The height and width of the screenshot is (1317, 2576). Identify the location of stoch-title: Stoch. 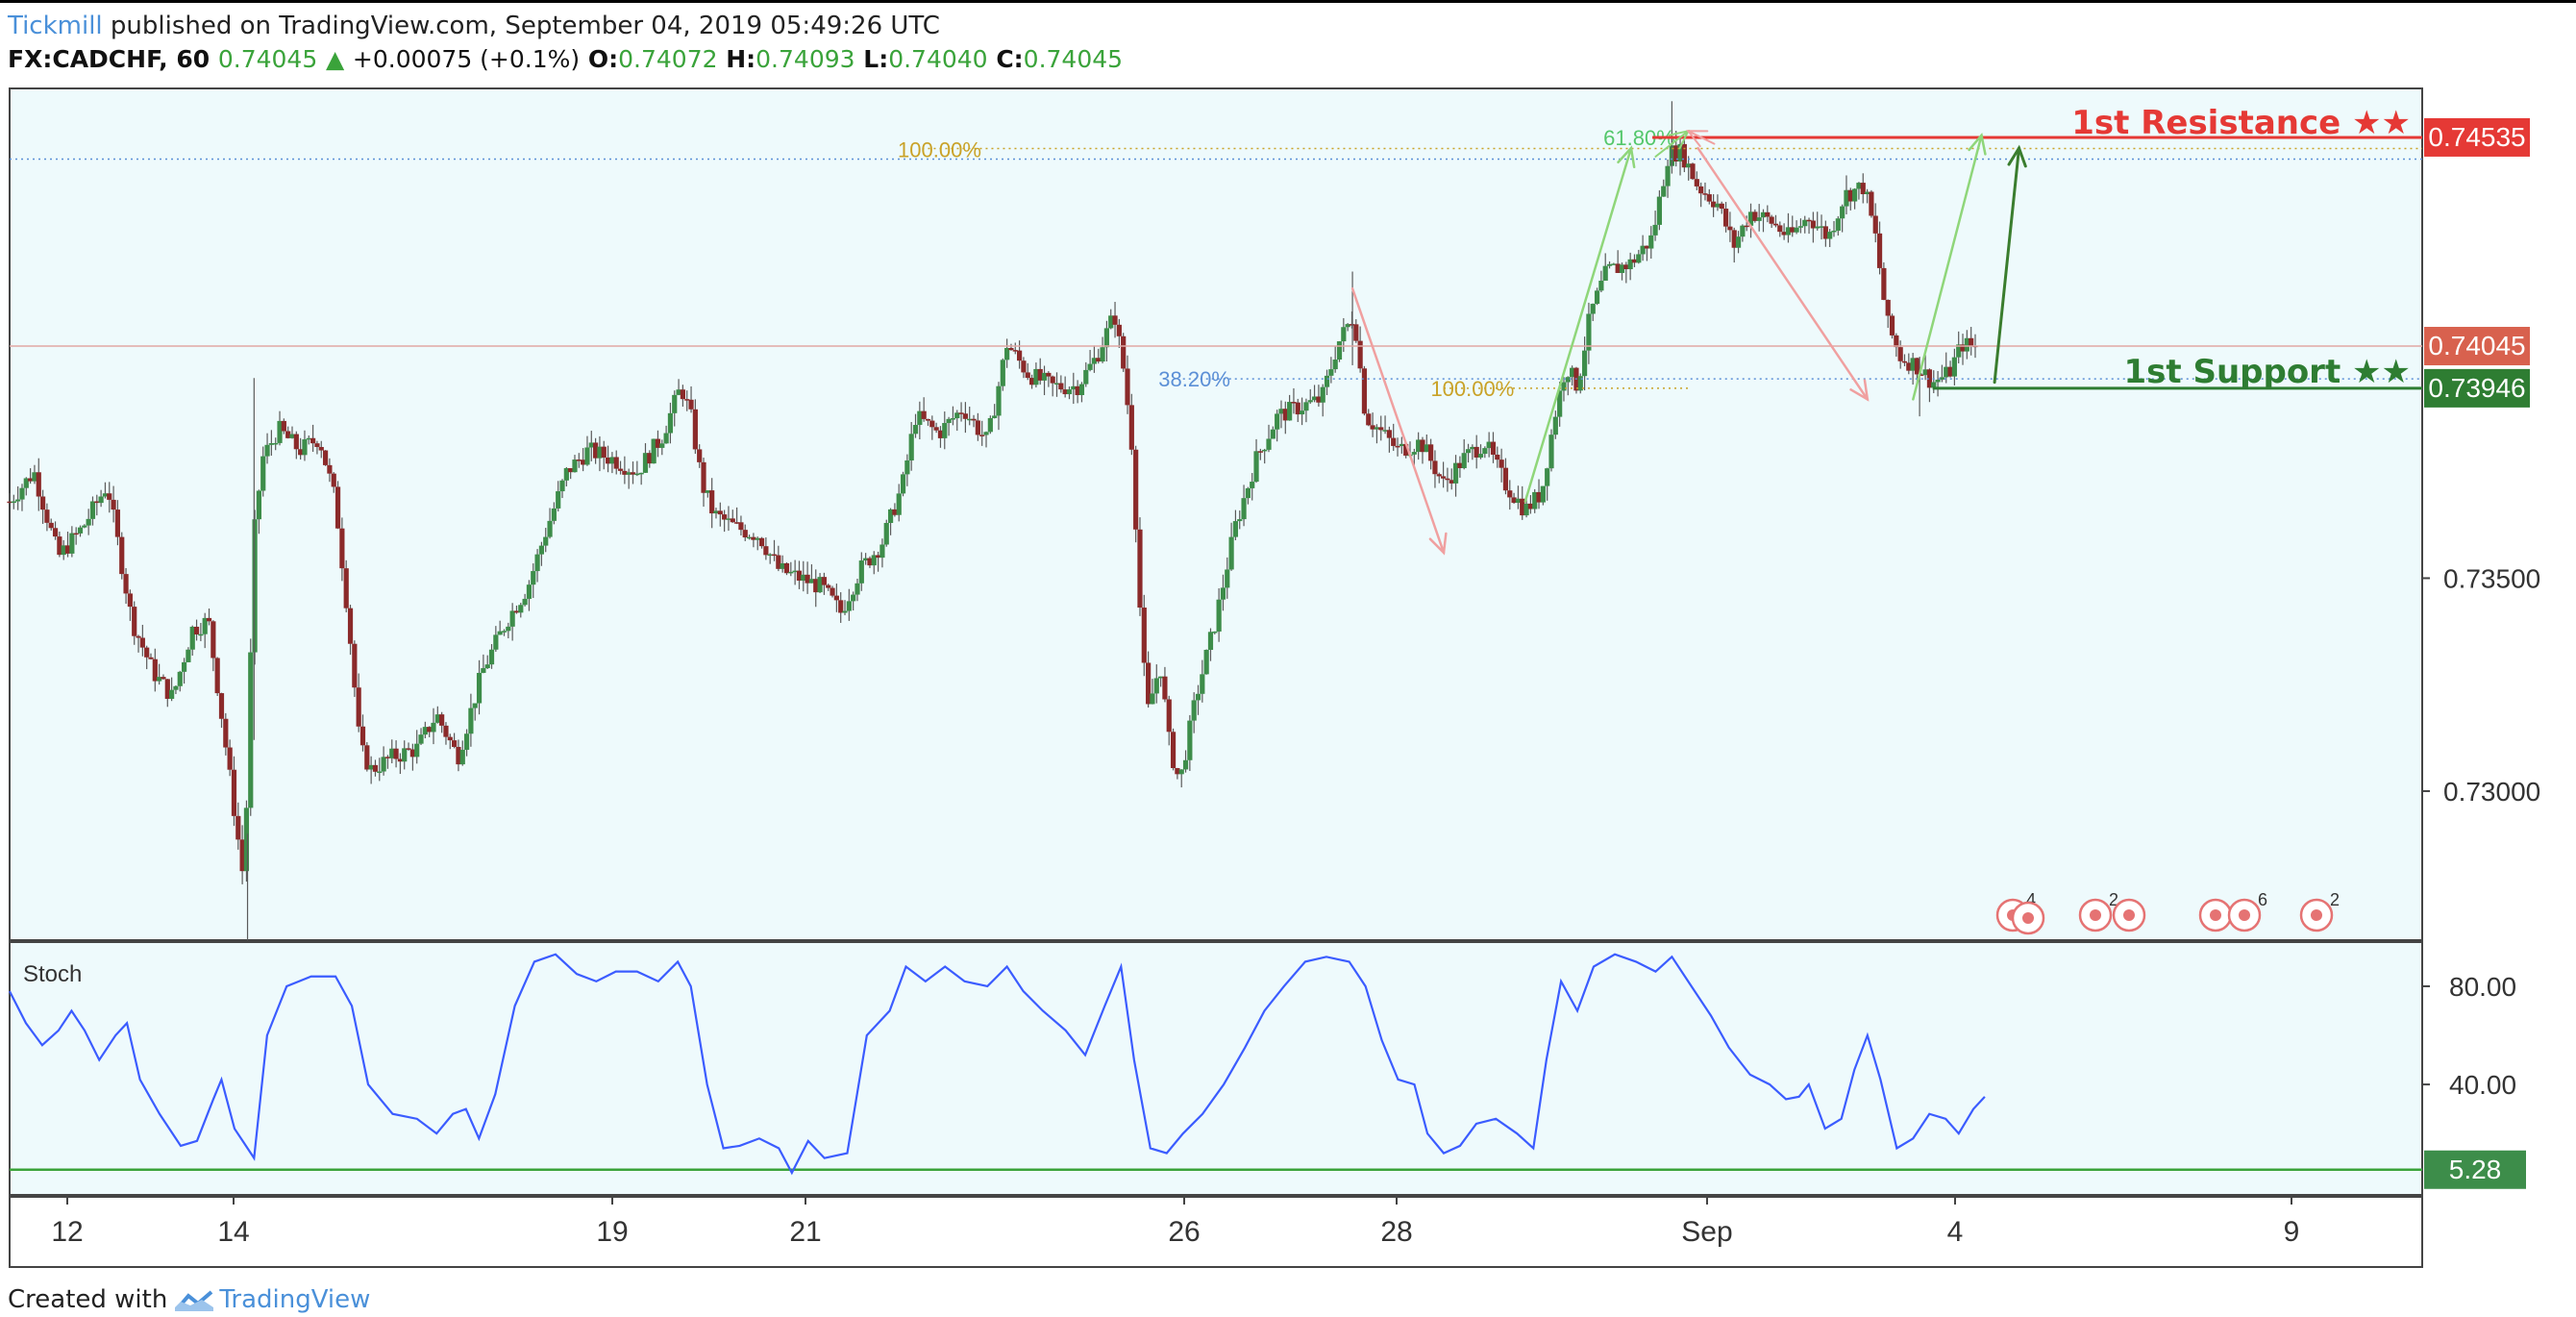
(52, 974).